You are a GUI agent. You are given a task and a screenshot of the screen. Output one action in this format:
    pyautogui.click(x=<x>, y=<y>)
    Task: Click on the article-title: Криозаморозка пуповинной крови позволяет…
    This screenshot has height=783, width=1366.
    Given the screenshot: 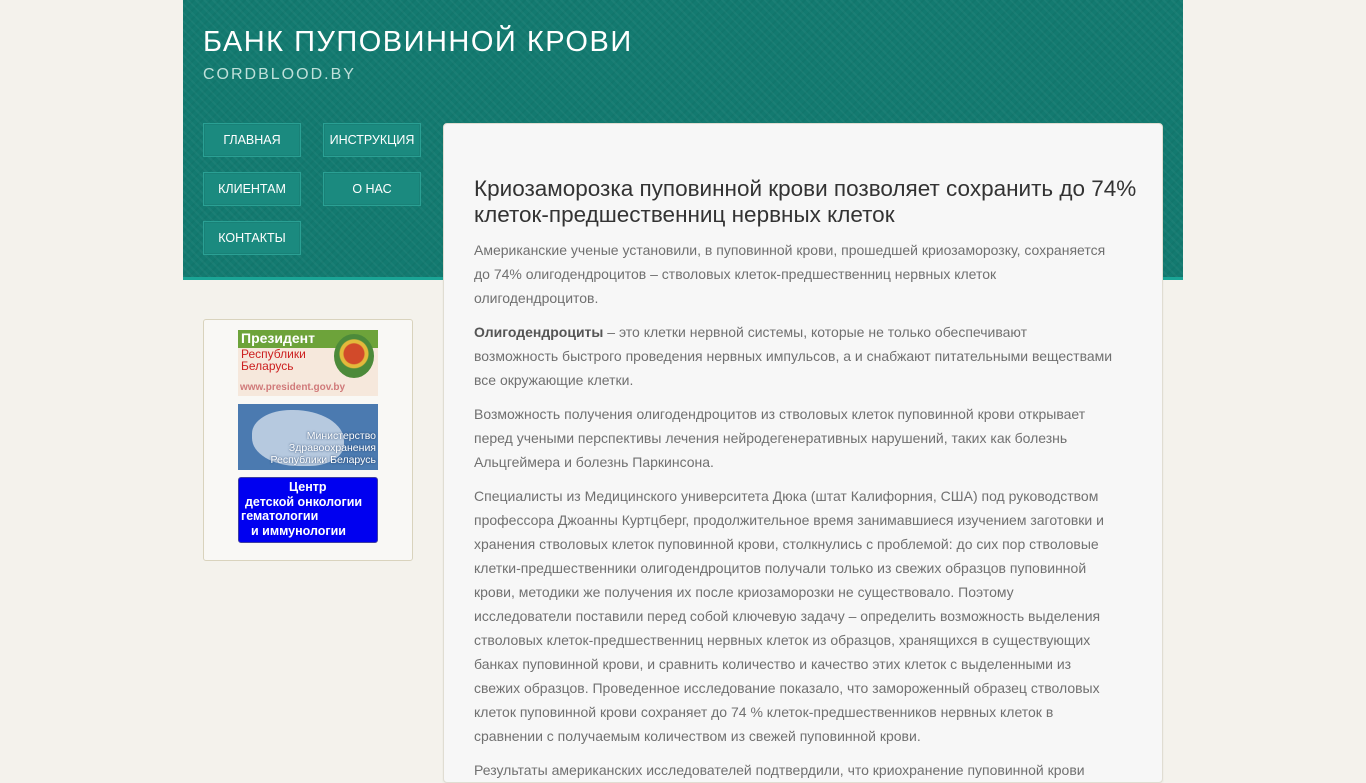 What is the action you would take?
    pyautogui.click(x=805, y=201)
    